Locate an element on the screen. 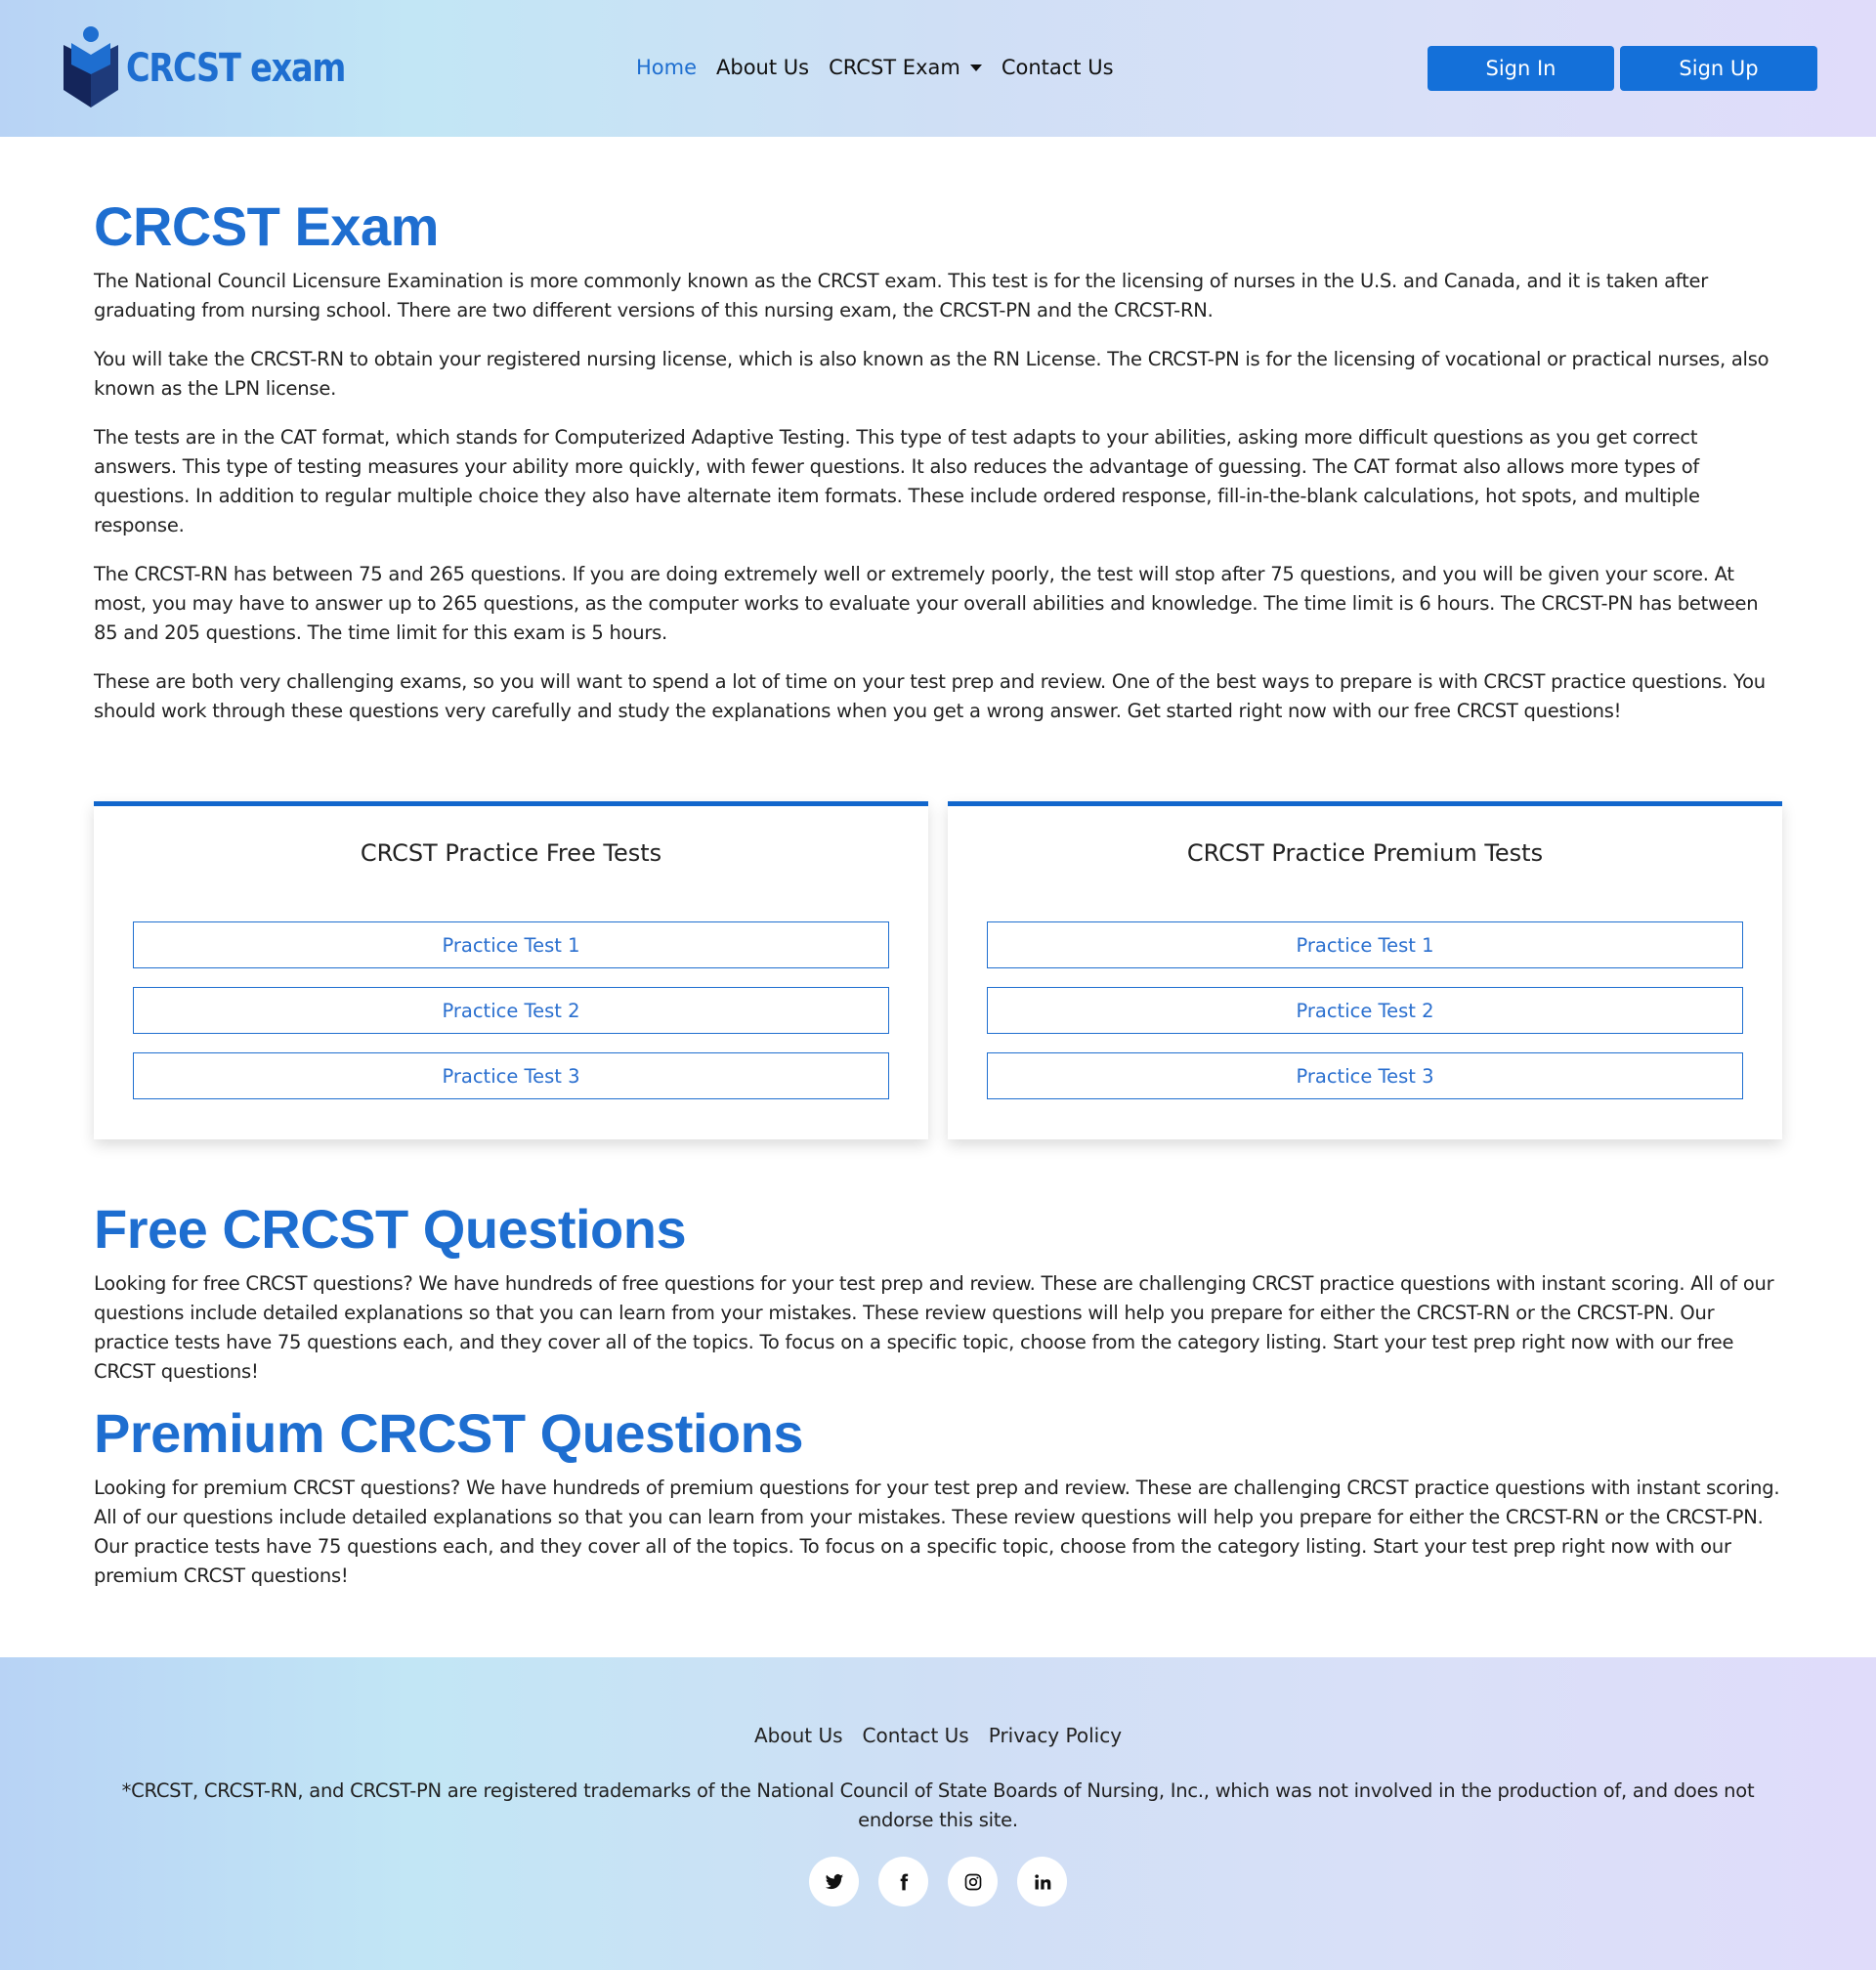 The width and height of the screenshot is (1876, 1970). sign-in-button: Sign In is located at coordinates (1521, 68).